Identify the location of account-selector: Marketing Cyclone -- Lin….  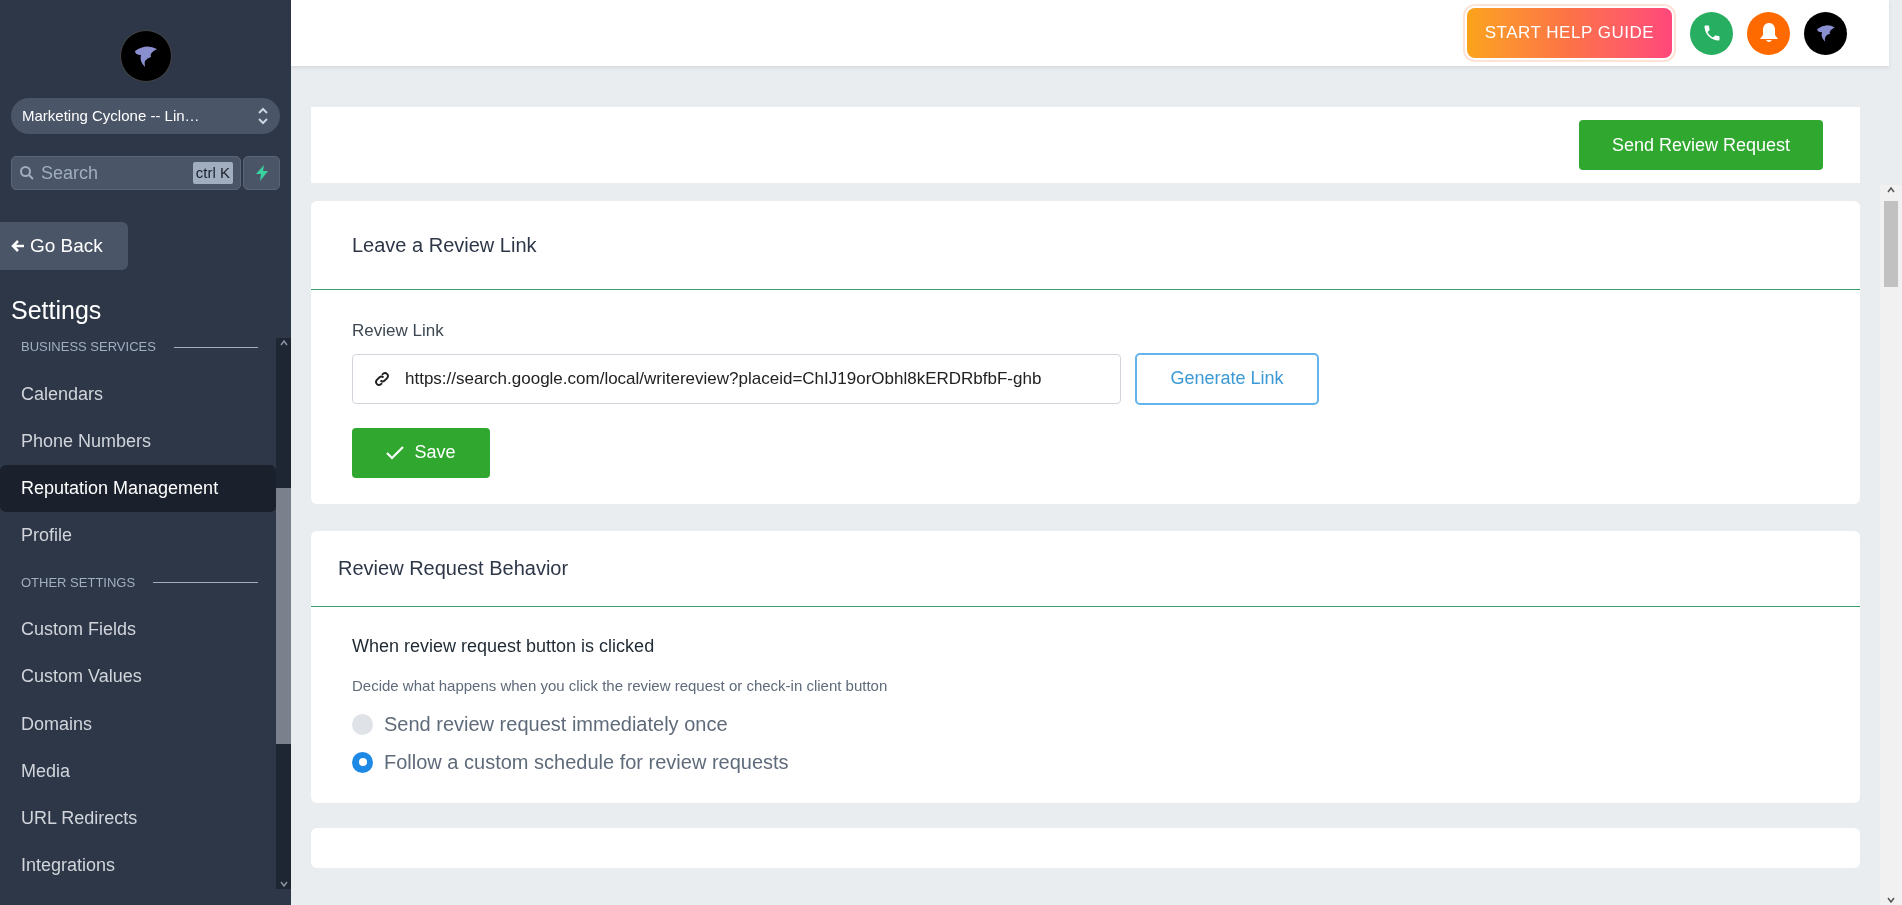
(145, 116).